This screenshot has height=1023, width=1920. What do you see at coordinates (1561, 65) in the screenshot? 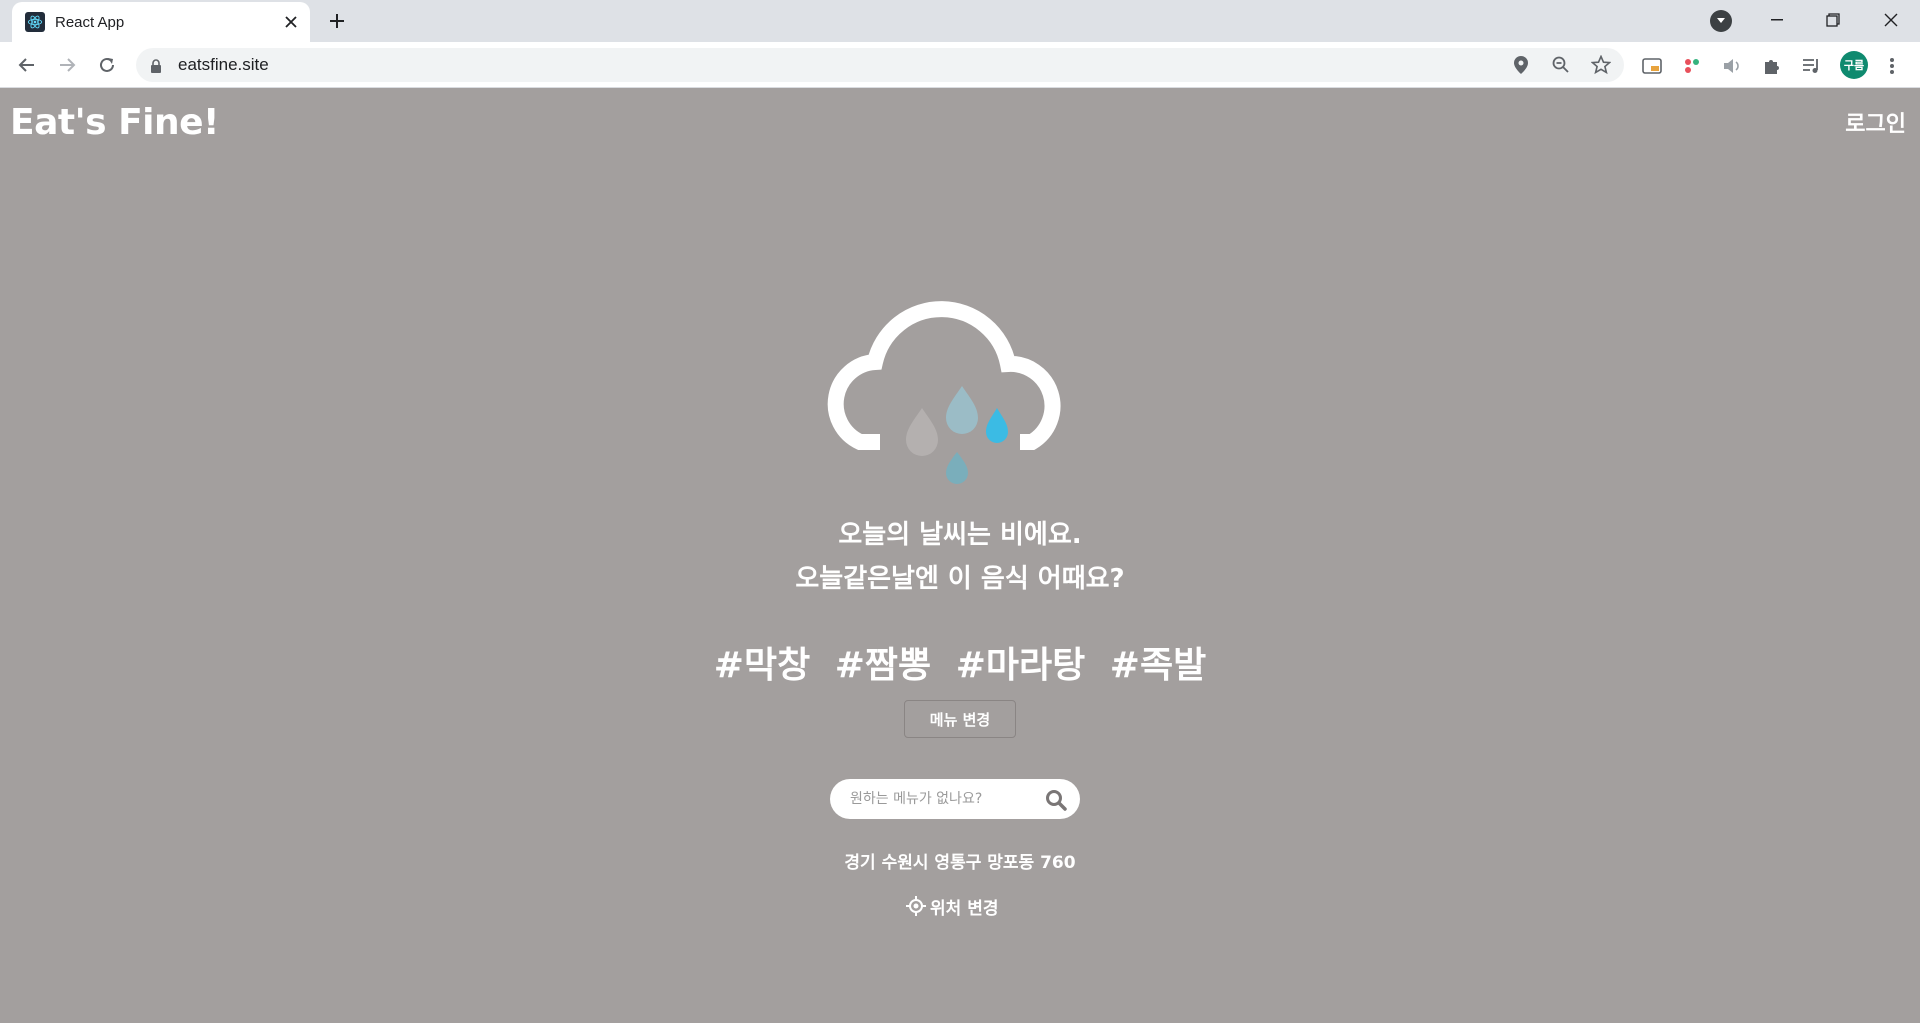
I see `zoom-out-icon` at bounding box center [1561, 65].